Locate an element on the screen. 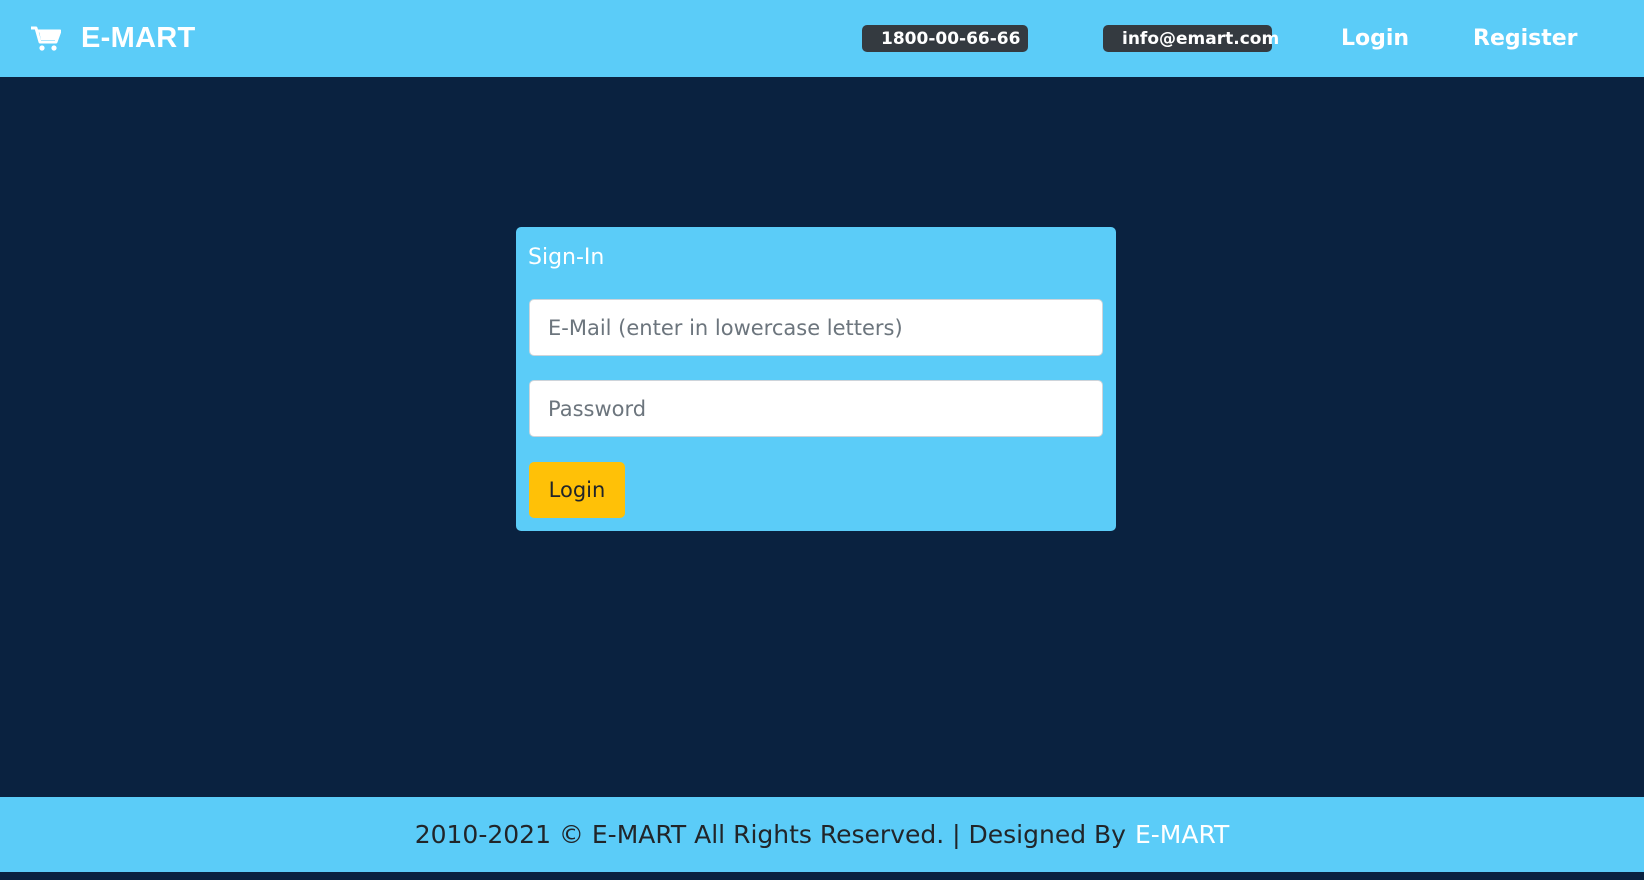 This screenshot has height=880, width=1644. email-badge: info@emart.com is located at coordinates (1191, 38).